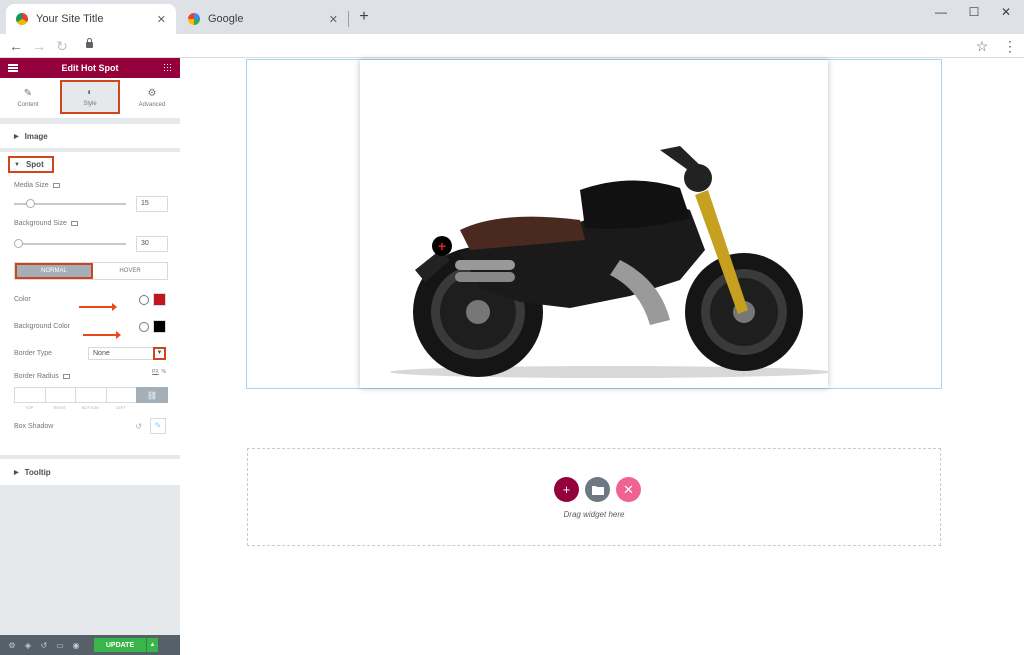  Describe the element at coordinates (442, 246) in the screenshot. I see `hotspot-marker: +` at that location.